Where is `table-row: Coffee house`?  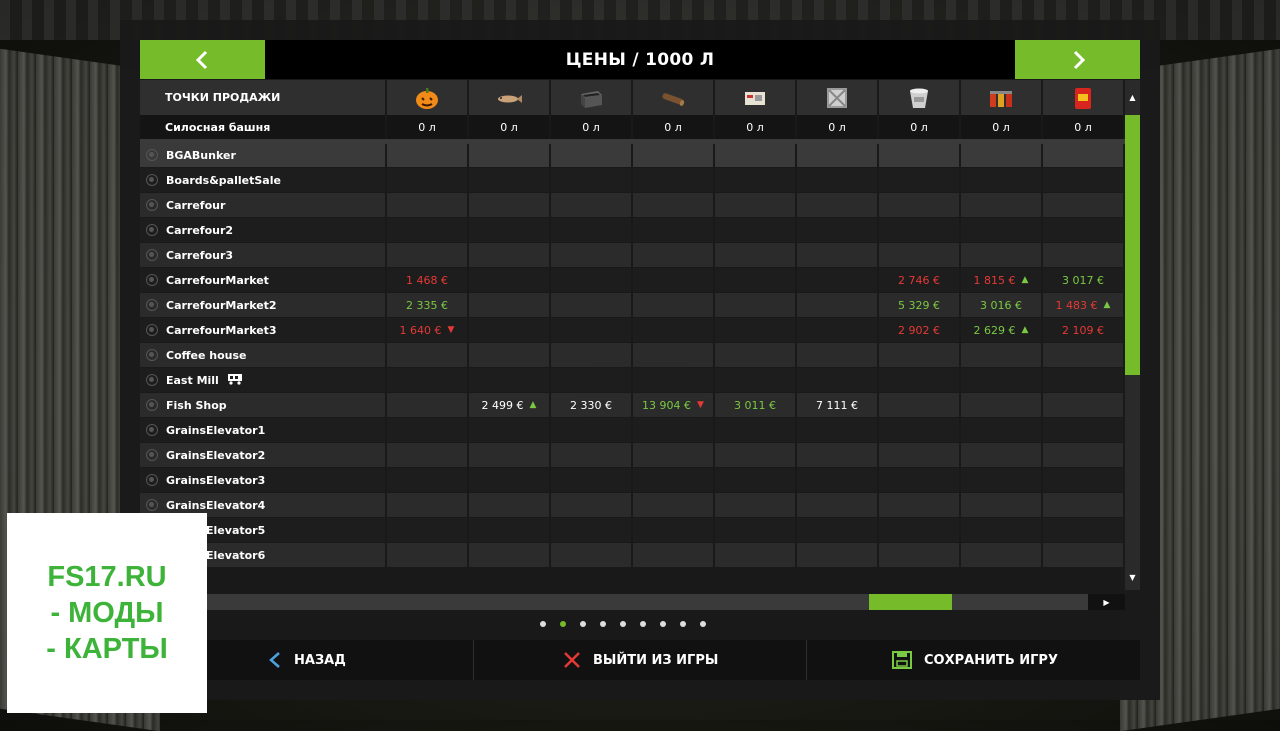
table-row: Coffee house is located at coordinates (632, 355).